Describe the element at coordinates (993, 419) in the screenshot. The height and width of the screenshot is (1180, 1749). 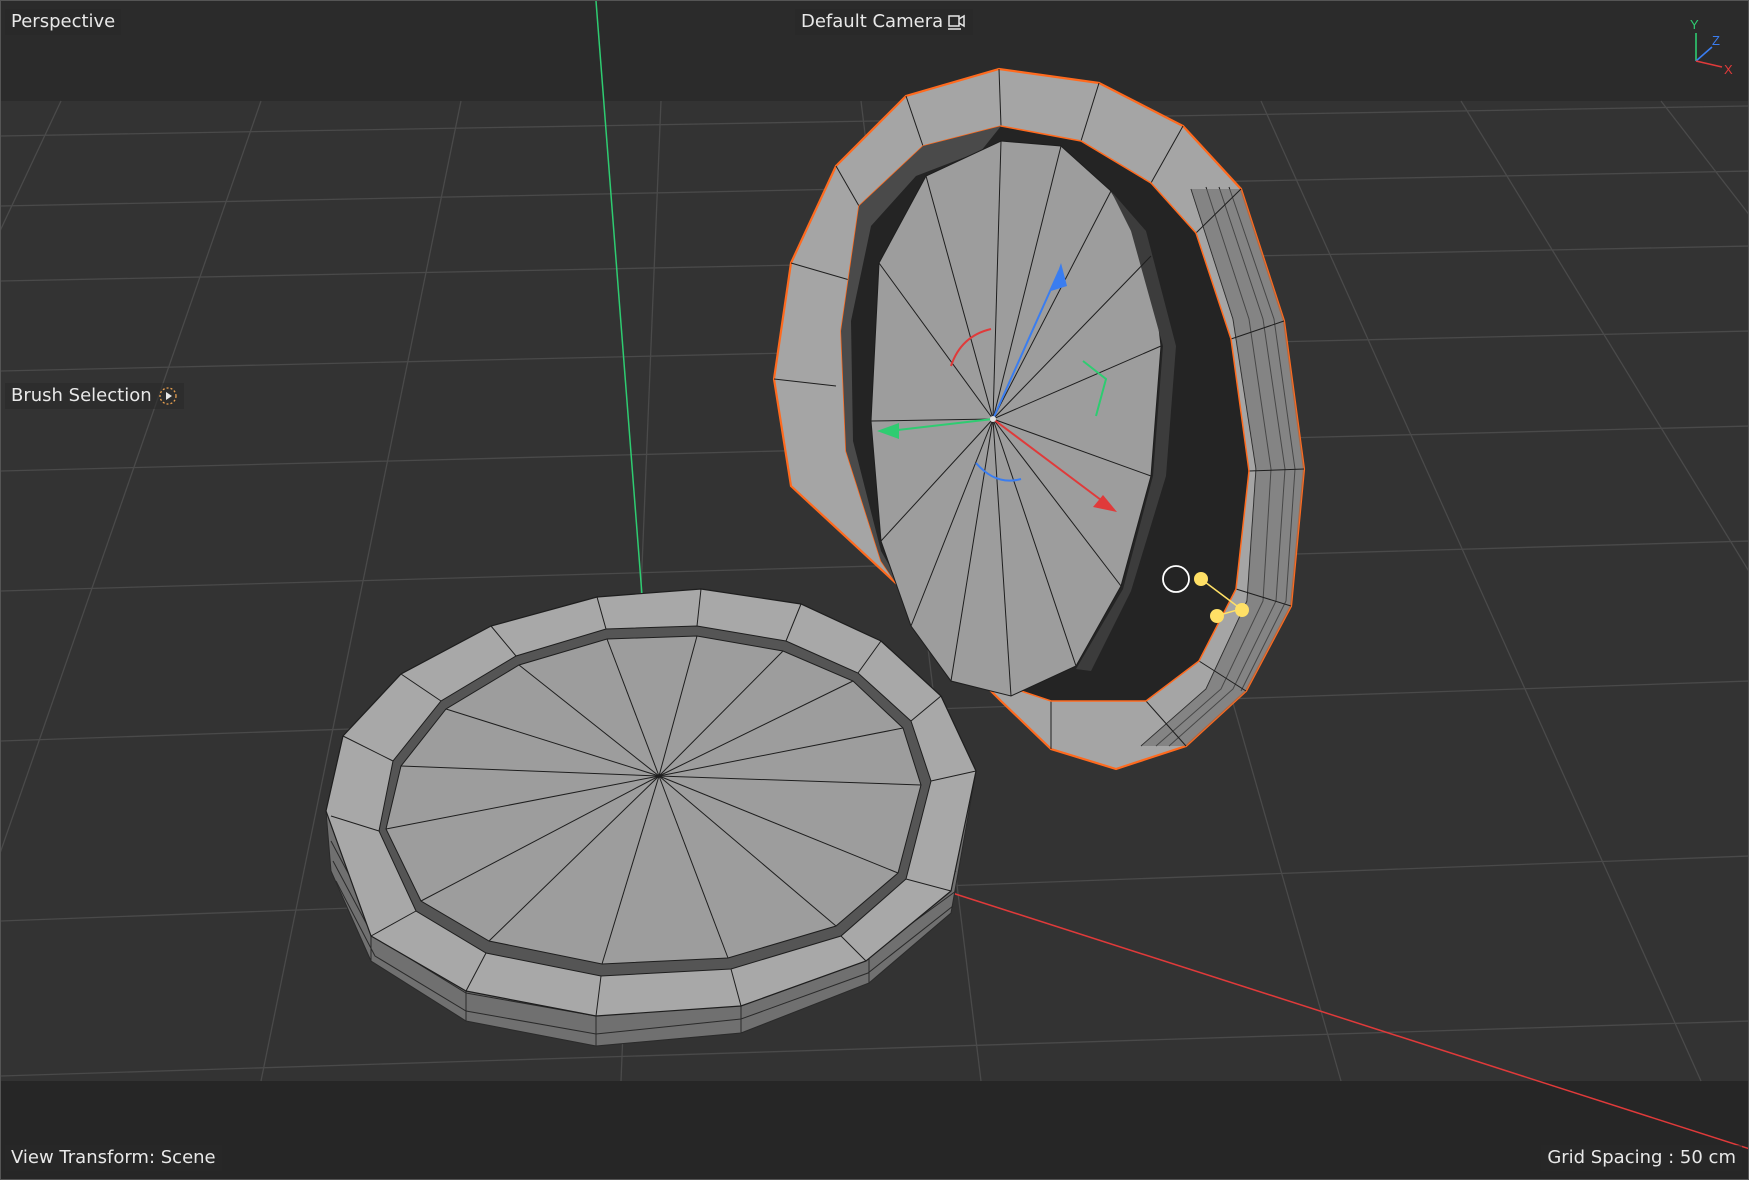
I see `gizmo-center` at that location.